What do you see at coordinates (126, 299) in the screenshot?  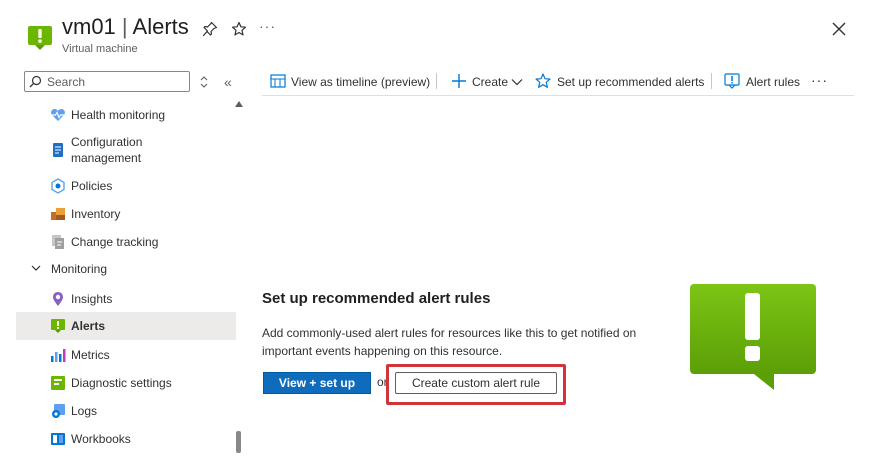 I see `sidebar-item-insights: Insights` at bounding box center [126, 299].